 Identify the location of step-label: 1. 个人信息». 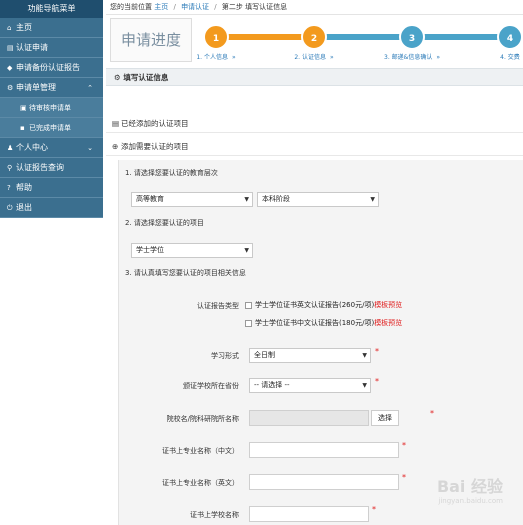
(215, 56).